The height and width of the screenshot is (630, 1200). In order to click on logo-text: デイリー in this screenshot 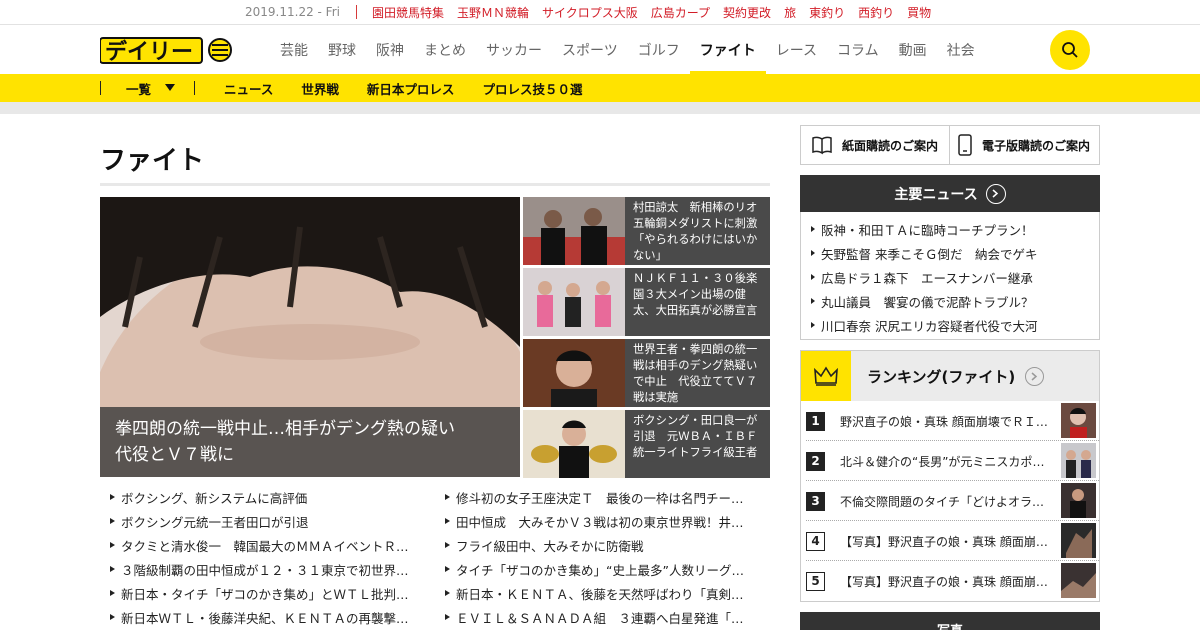, I will do `click(149, 52)`.